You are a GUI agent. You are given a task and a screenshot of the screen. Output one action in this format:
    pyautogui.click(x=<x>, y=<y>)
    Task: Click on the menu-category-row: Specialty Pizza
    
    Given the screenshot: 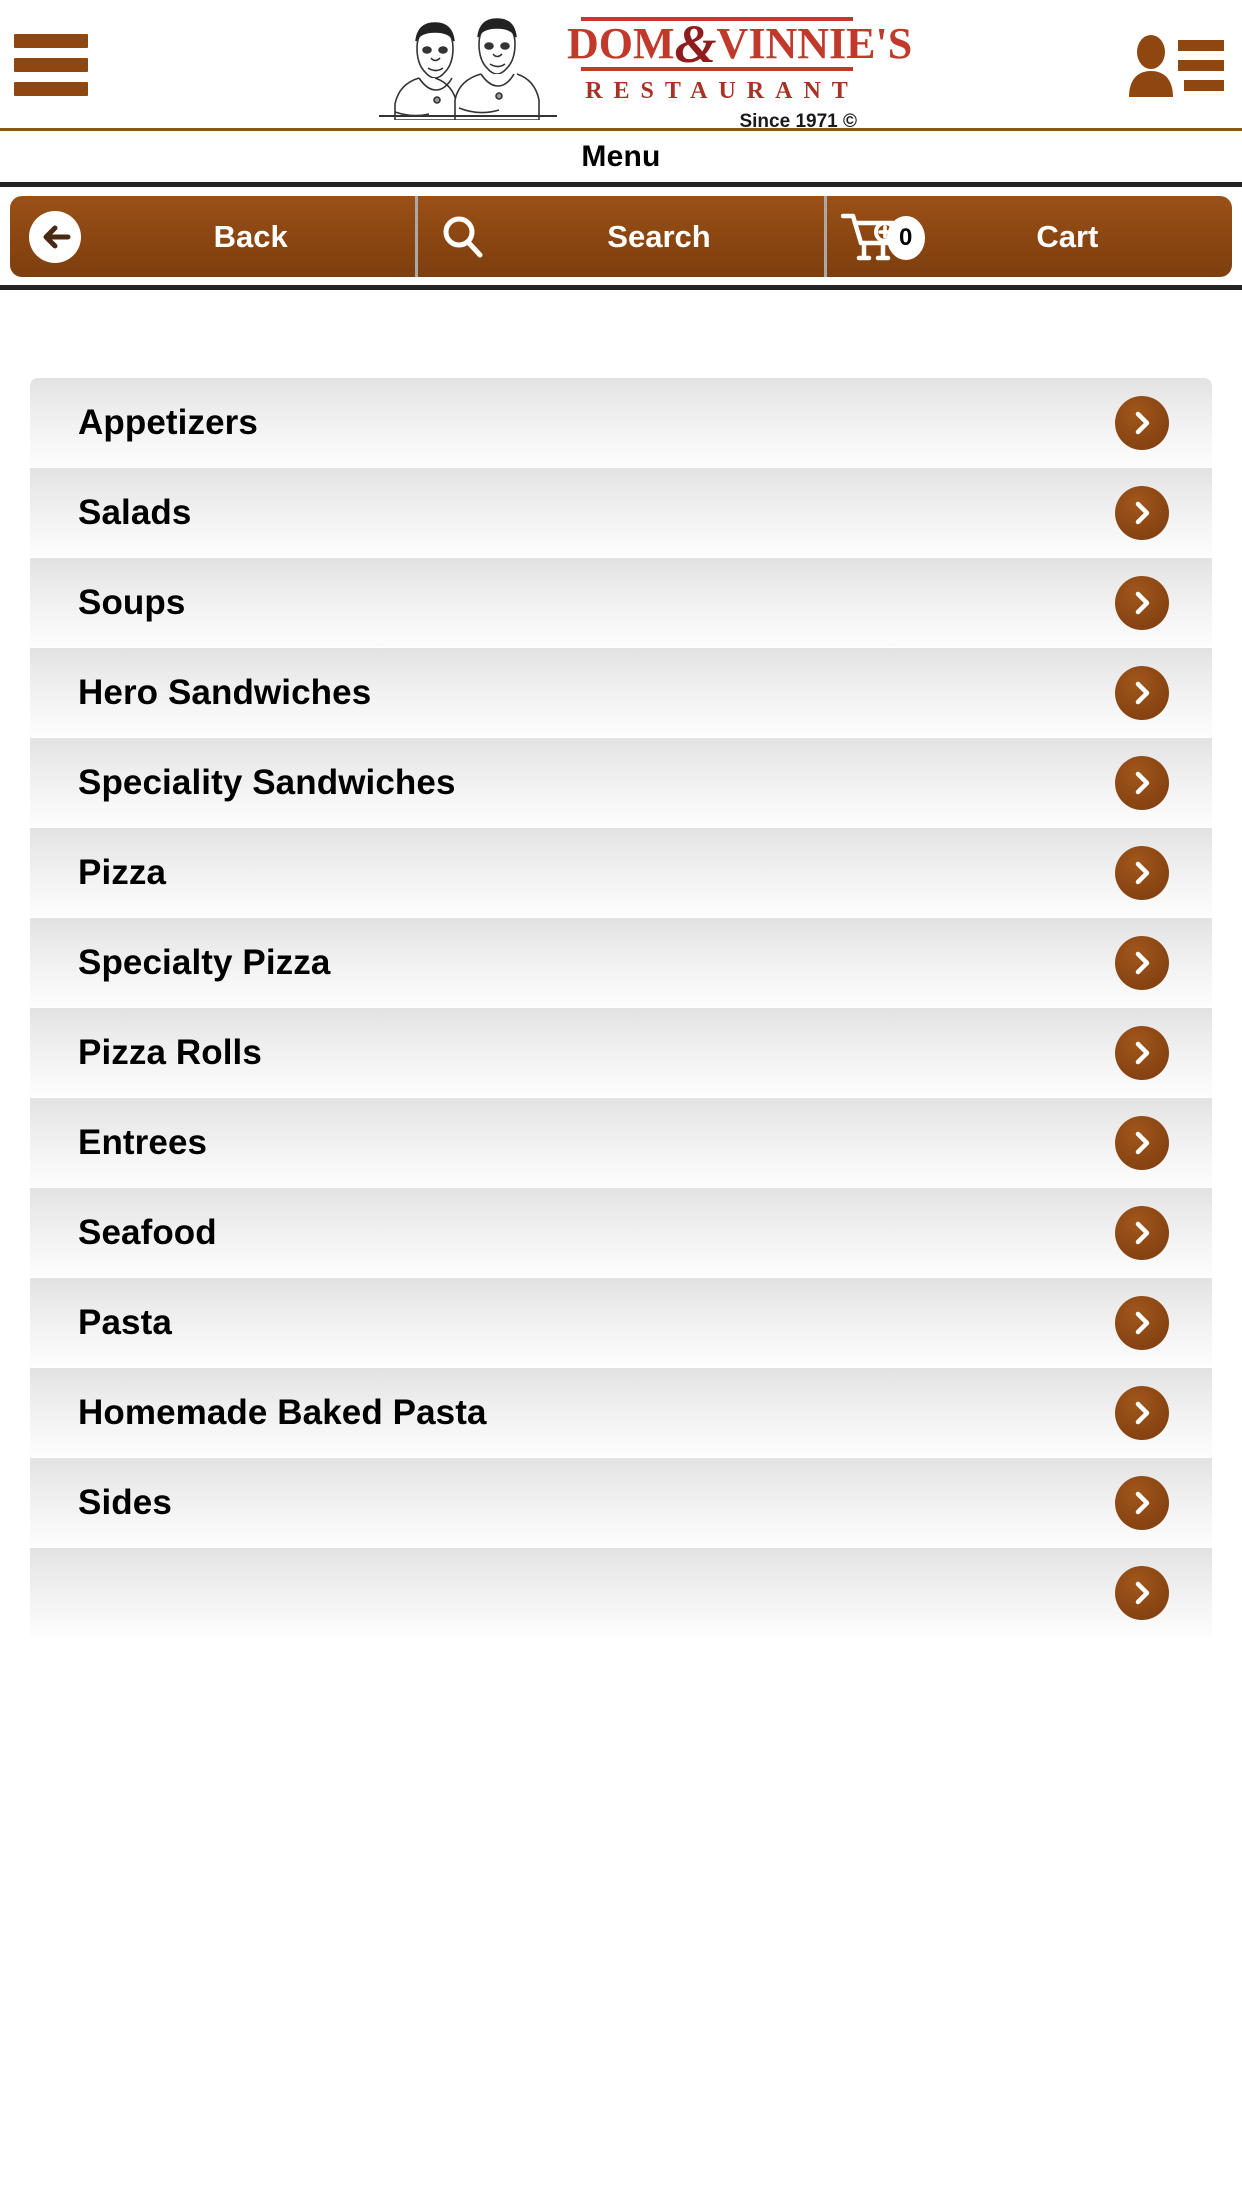 What is the action you would take?
    pyautogui.click(x=621, y=963)
    